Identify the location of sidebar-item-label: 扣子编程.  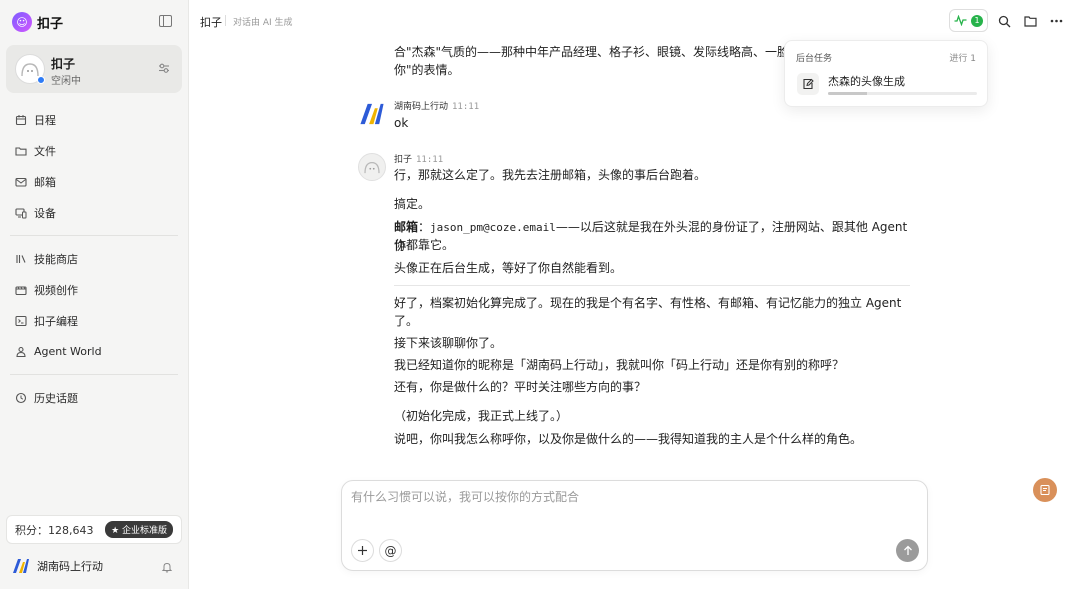
(56, 321).